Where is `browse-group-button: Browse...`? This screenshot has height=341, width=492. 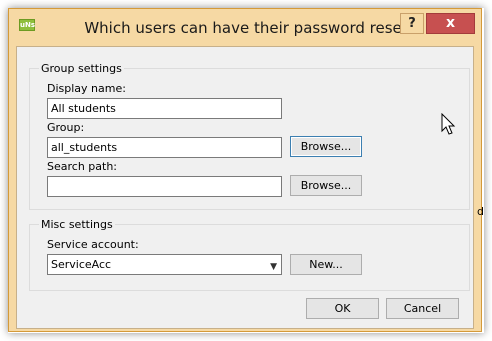 browse-group-button: Browse... is located at coordinates (326, 146).